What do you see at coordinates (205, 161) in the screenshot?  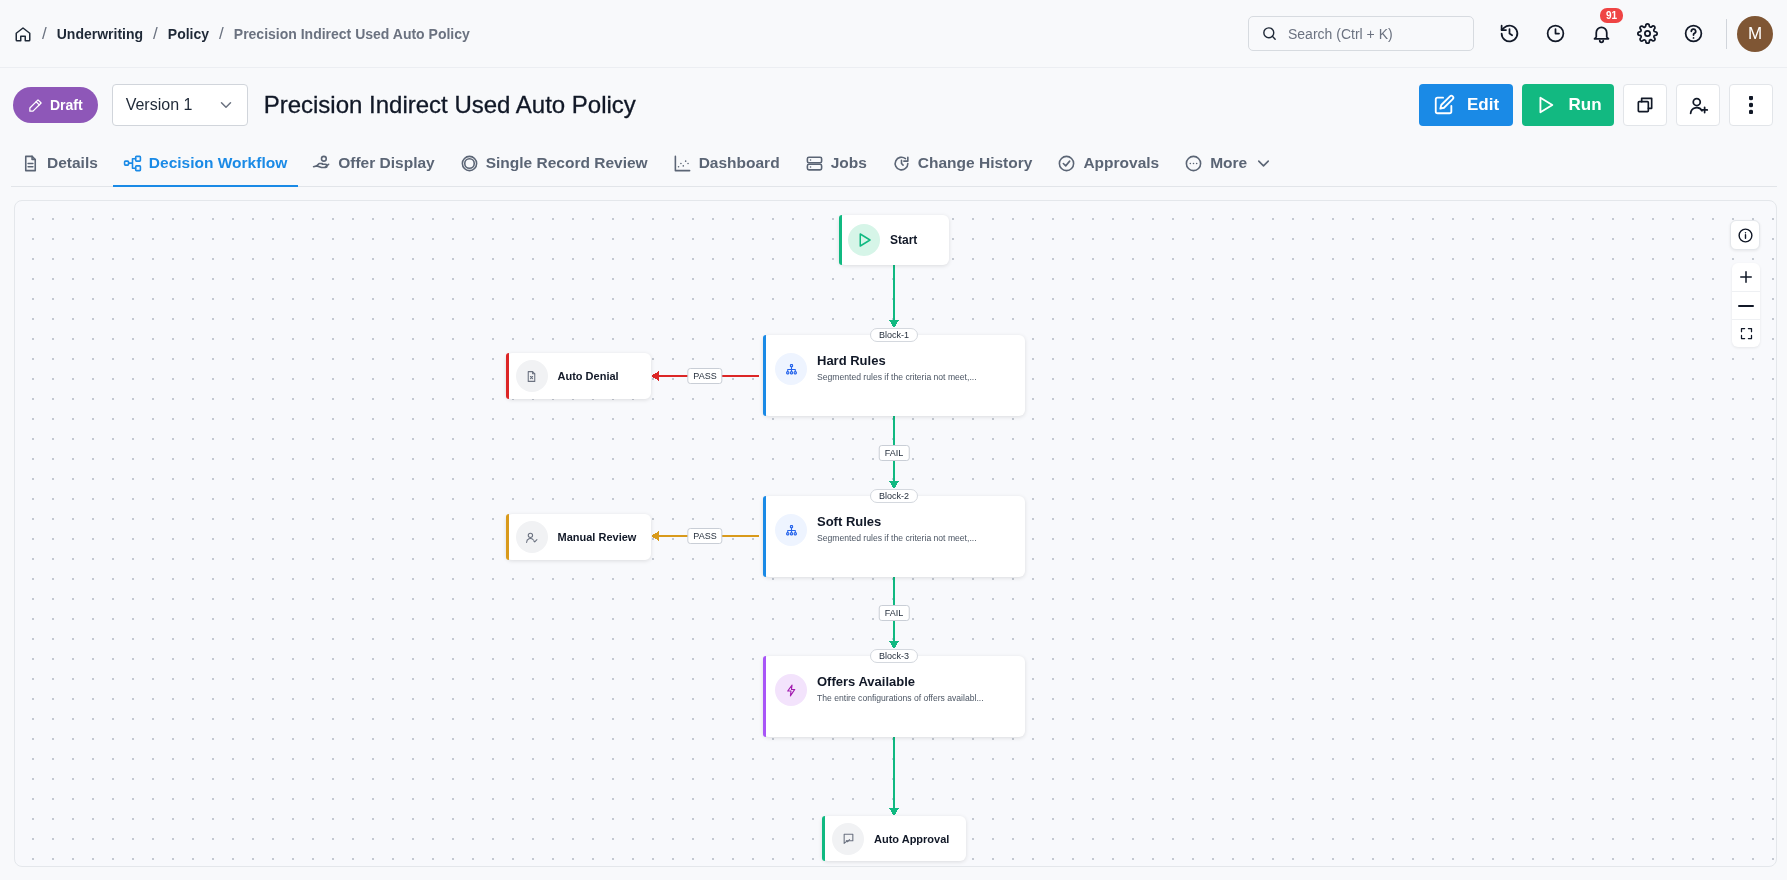 I see `tab: Decision Workflow` at bounding box center [205, 161].